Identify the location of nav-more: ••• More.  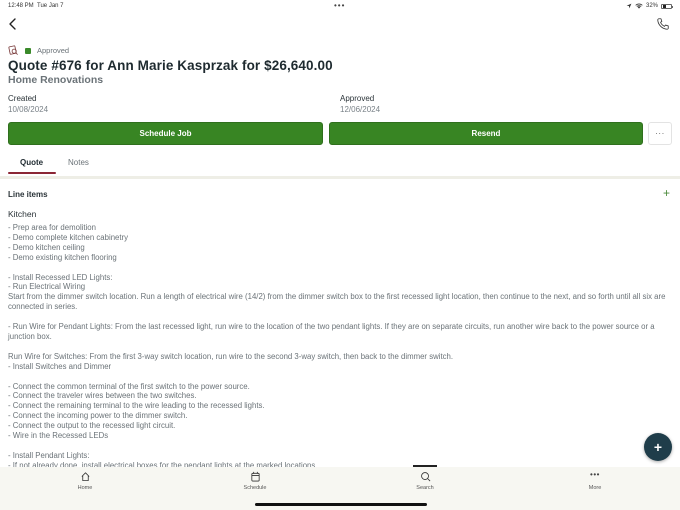
(595, 481).